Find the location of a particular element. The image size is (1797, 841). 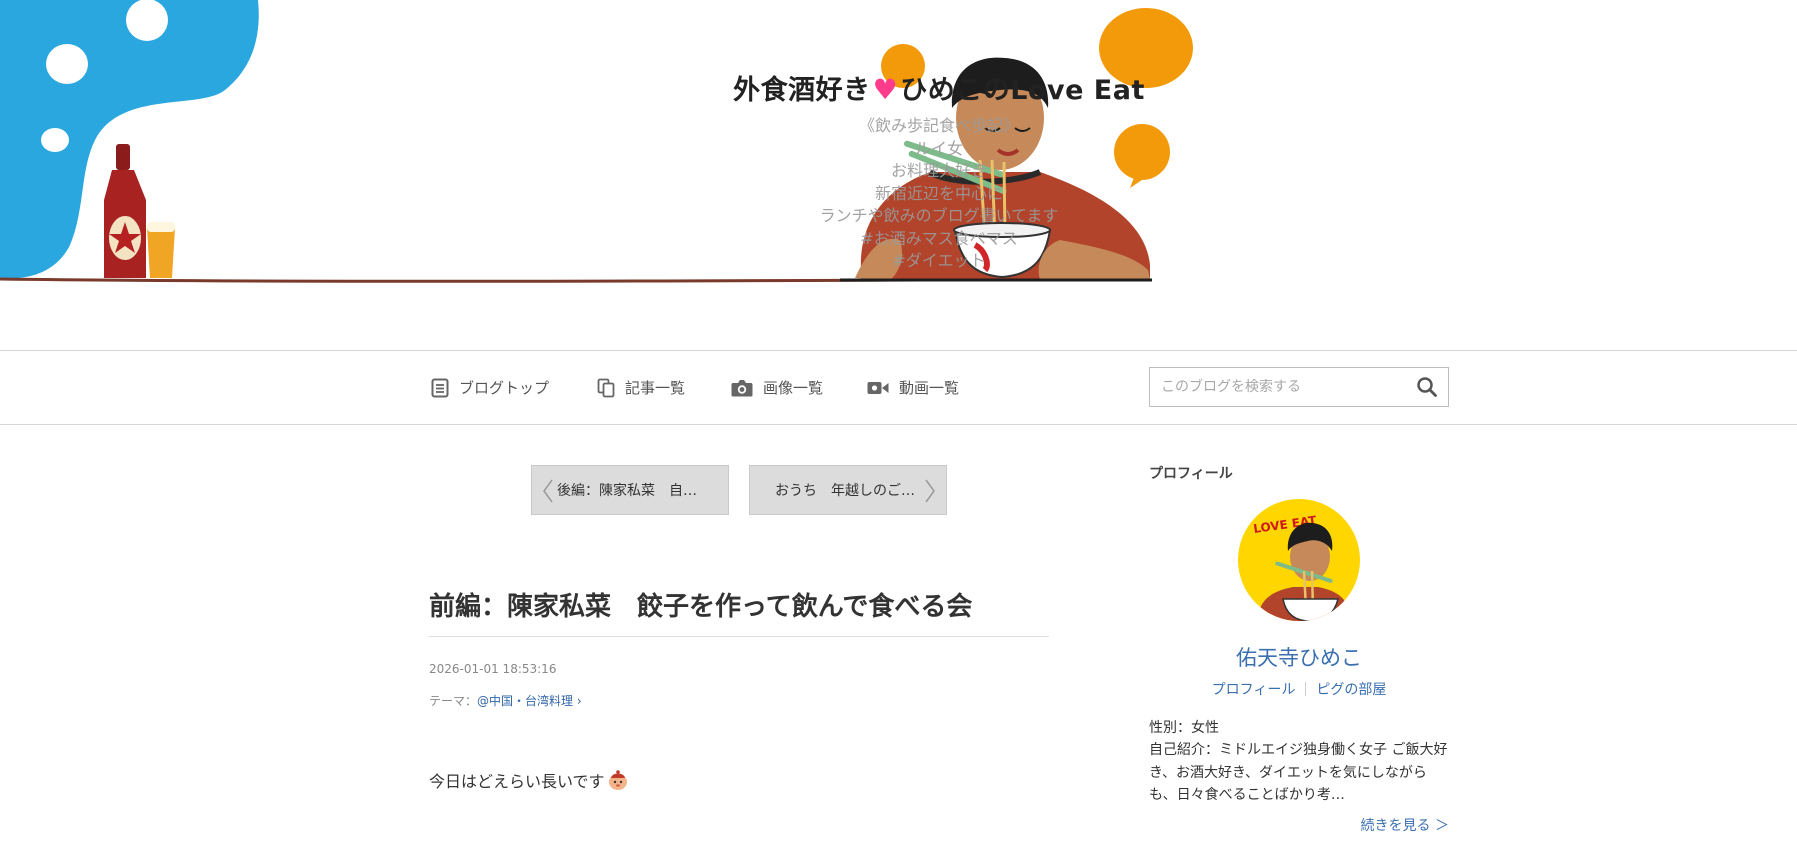

article-title: 前編：陳家私菜 餃子を作って飲んで食べる会 is located at coordinates (701, 607).